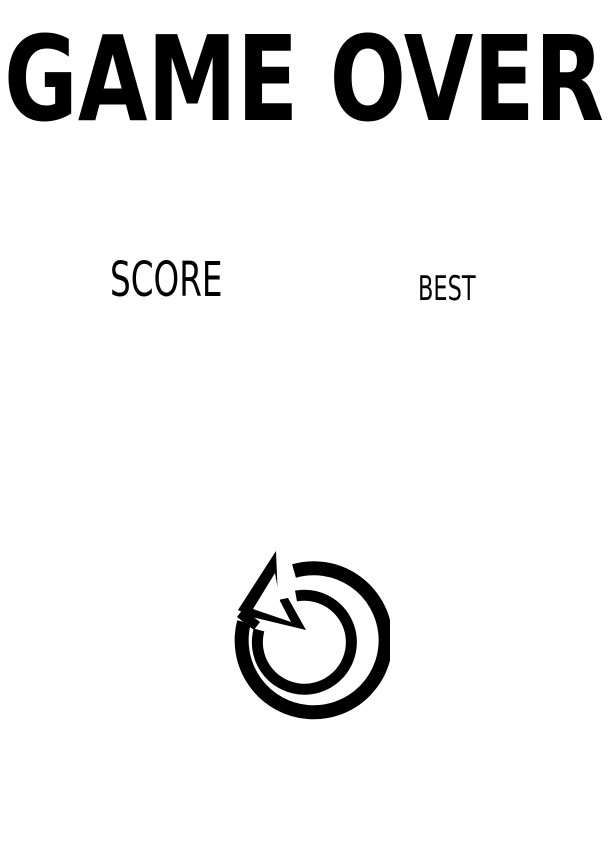 This screenshot has height=859, width=608. I want to click on replay-icon, so click(312, 635).